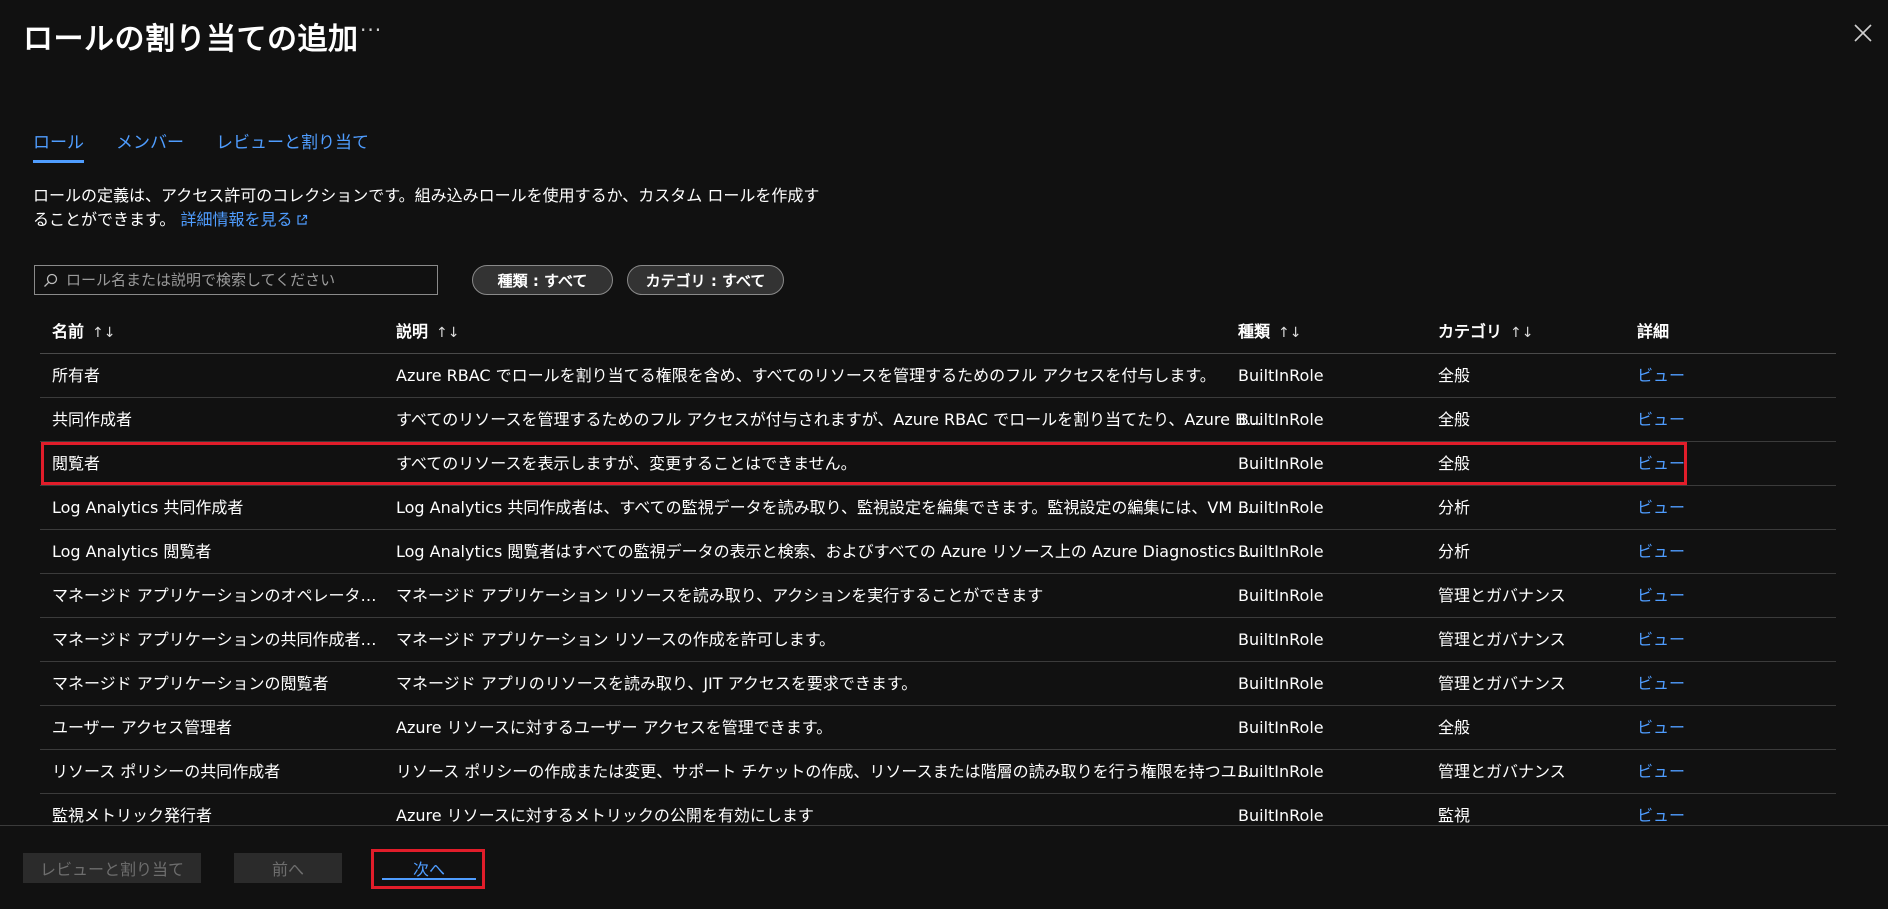 The height and width of the screenshot is (909, 1888). I want to click on column-header-category: カテゴリ ↑↓, so click(1528, 331).